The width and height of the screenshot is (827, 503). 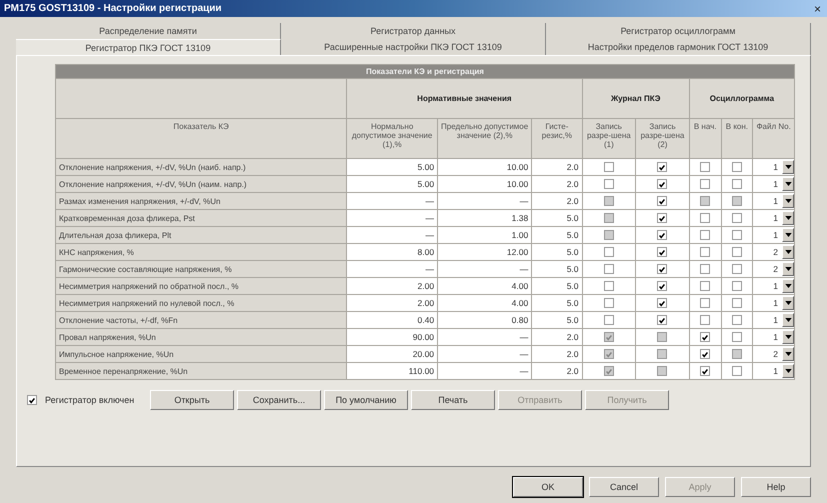 I want to click on close-button: ×, so click(x=817, y=9).